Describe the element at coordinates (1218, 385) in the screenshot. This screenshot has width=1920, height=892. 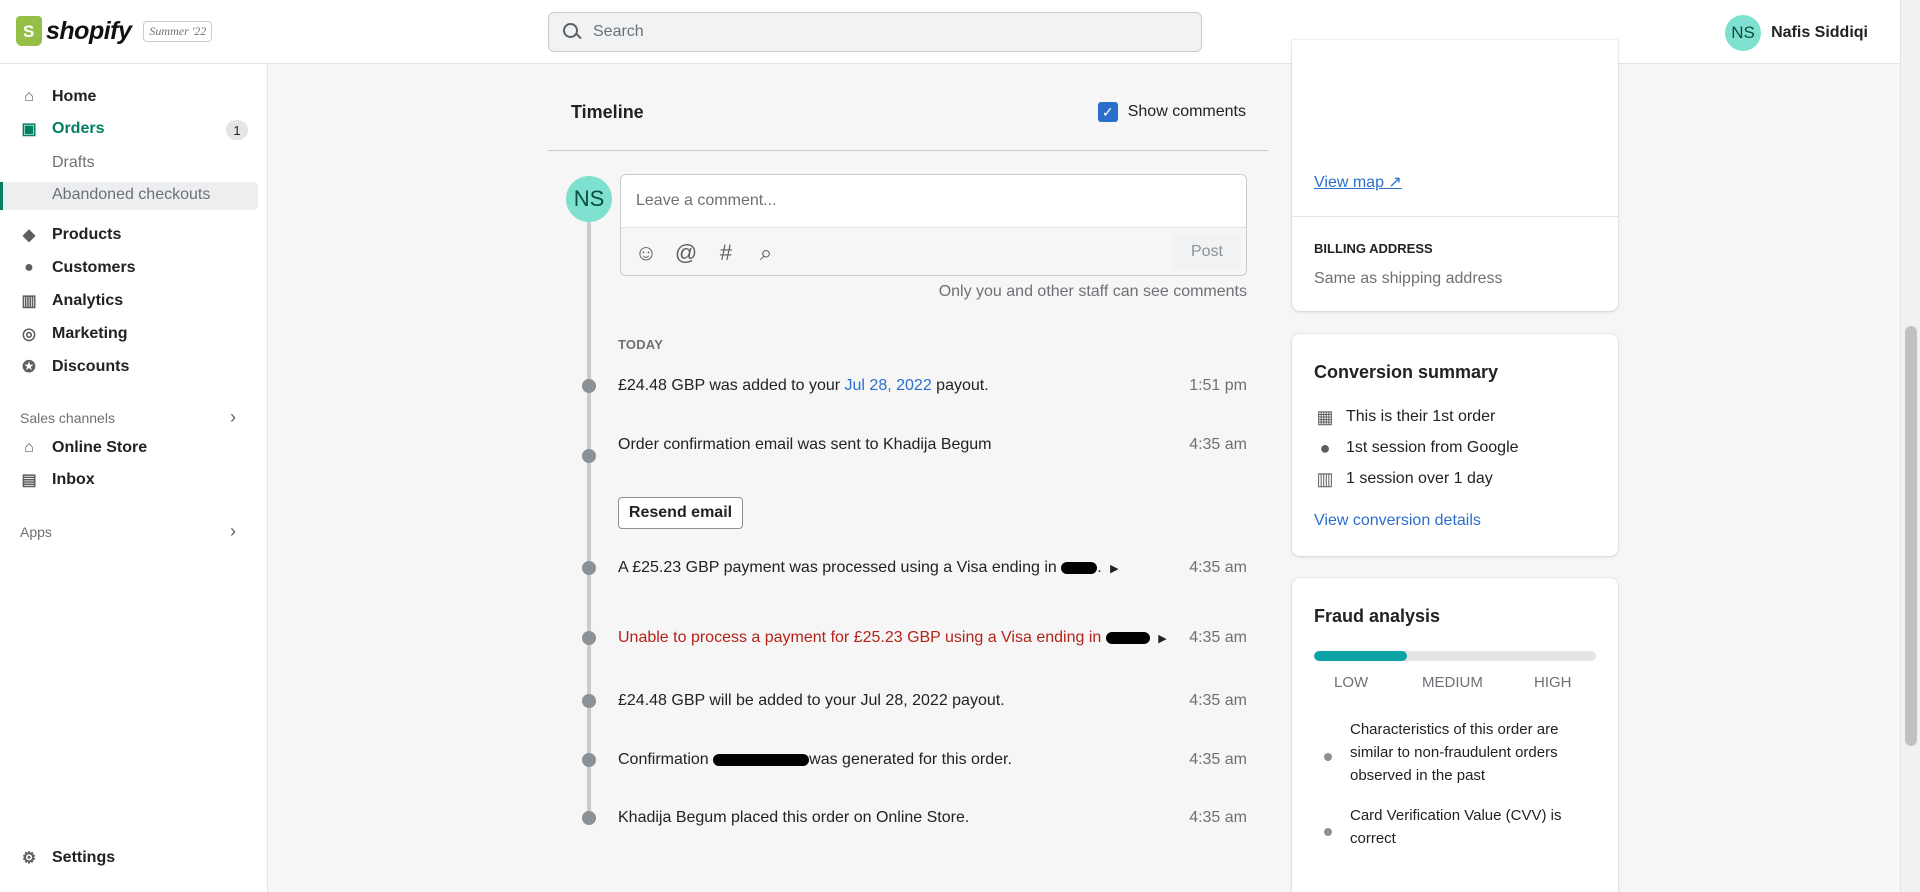
I see `event-time: 1:51 pm` at that location.